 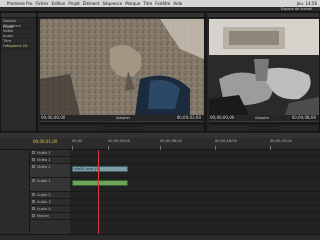 I want to click on ruler-label: 00;00;08;00, so click(x=171, y=141).